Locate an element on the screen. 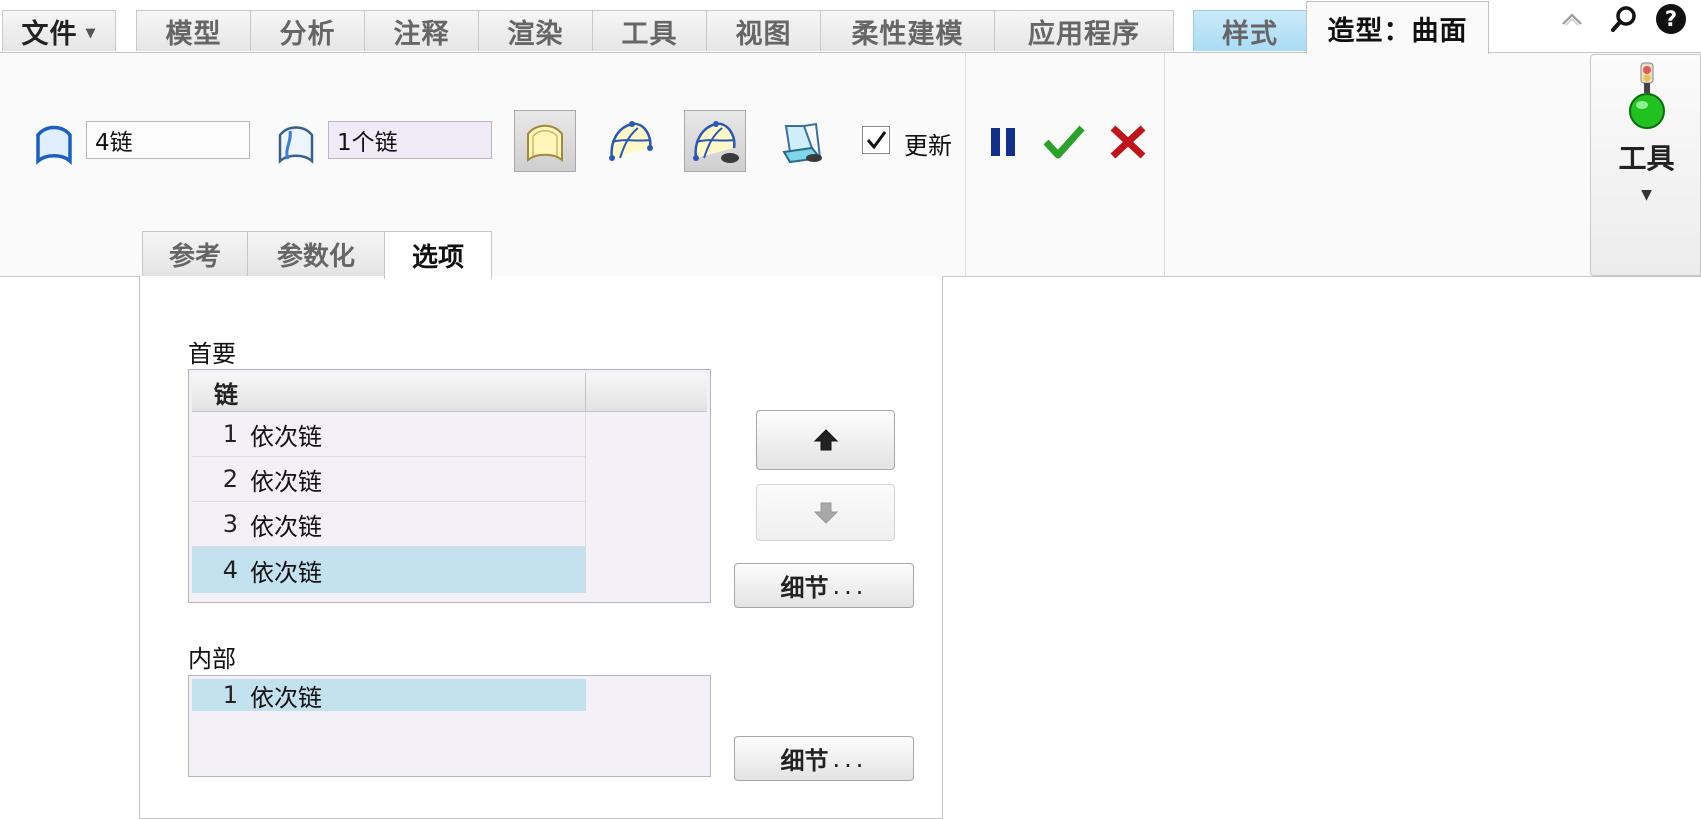  tools-dropdown-button: 工具 ▼ is located at coordinates (1645, 165).